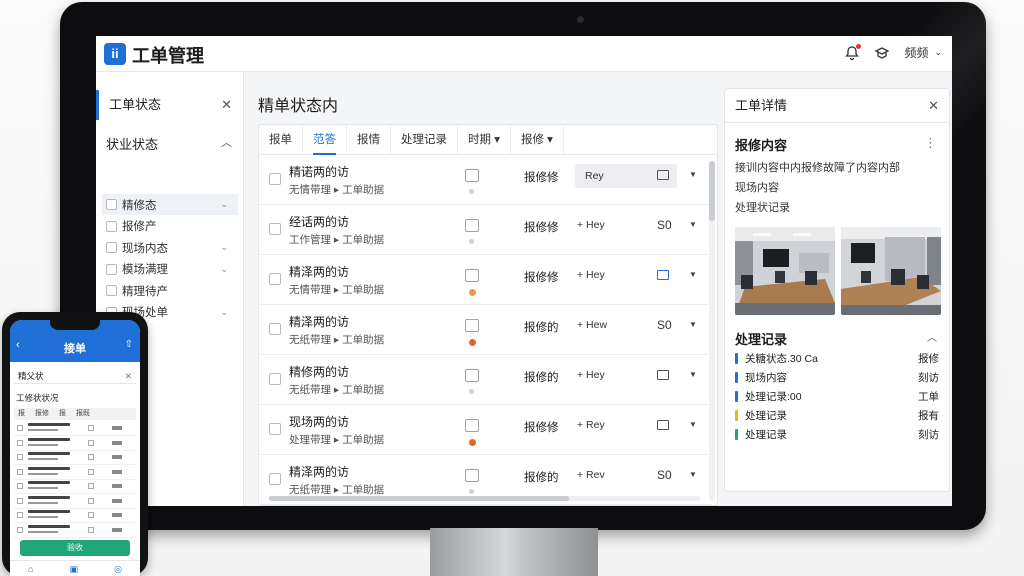 The width and height of the screenshot is (1024, 576). What do you see at coordinates (484, 140) in the screenshot?
I see `tab-4: 时期 ▾` at bounding box center [484, 140].